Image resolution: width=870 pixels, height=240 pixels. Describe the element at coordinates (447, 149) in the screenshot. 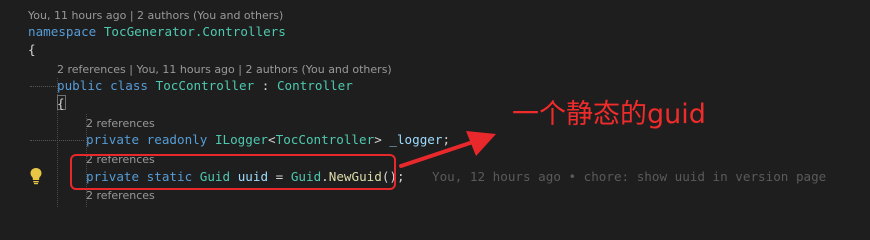

I see `annotation-arrow` at that location.